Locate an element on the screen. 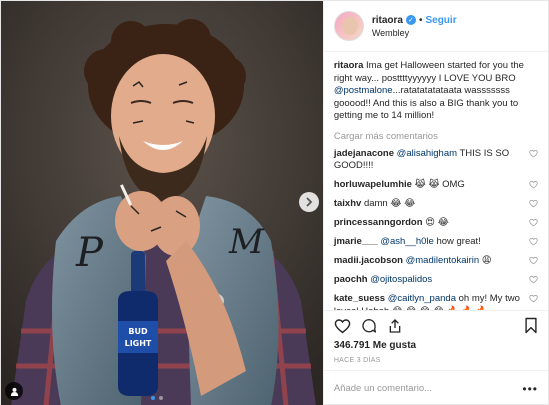 The width and height of the screenshot is (549, 405). comment-row: jmarie___ @ash__h0le how great! is located at coordinates (436, 242).